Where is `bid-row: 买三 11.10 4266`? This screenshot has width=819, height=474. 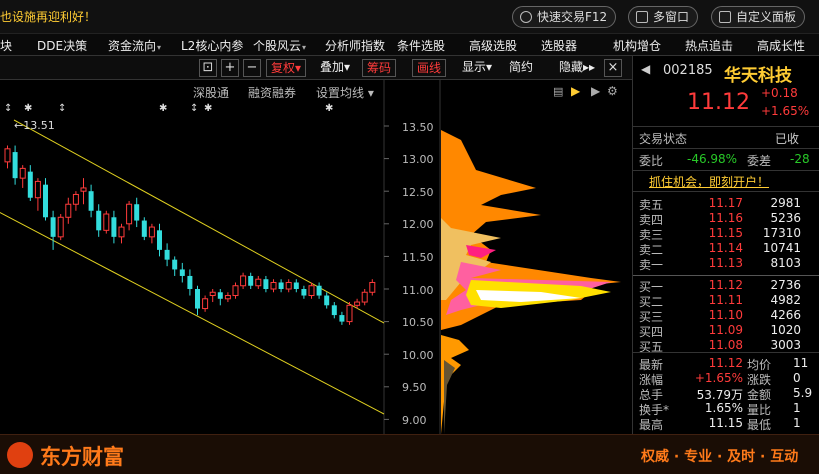 bid-row: 买三 11.10 4266 is located at coordinates (726, 316).